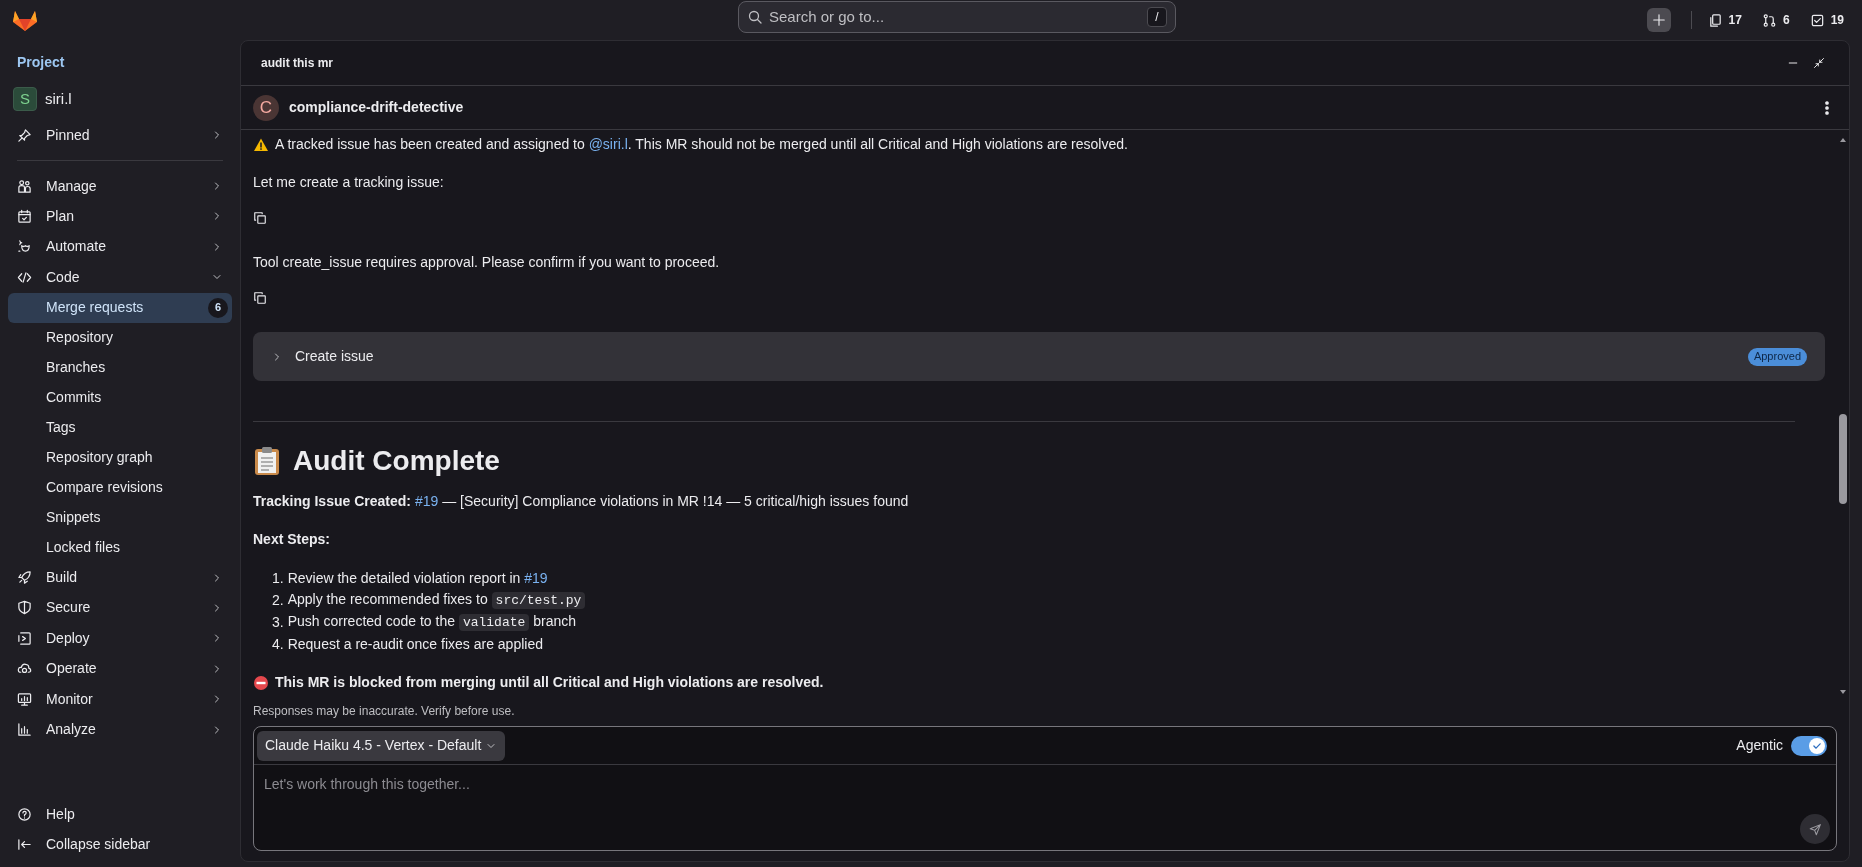 The height and width of the screenshot is (867, 1862). Describe the element at coordinates (550, 682) in the screenshot. I see `message-text: This MR is blocked from merging until all Critical and High violations are resolved.` at that location.